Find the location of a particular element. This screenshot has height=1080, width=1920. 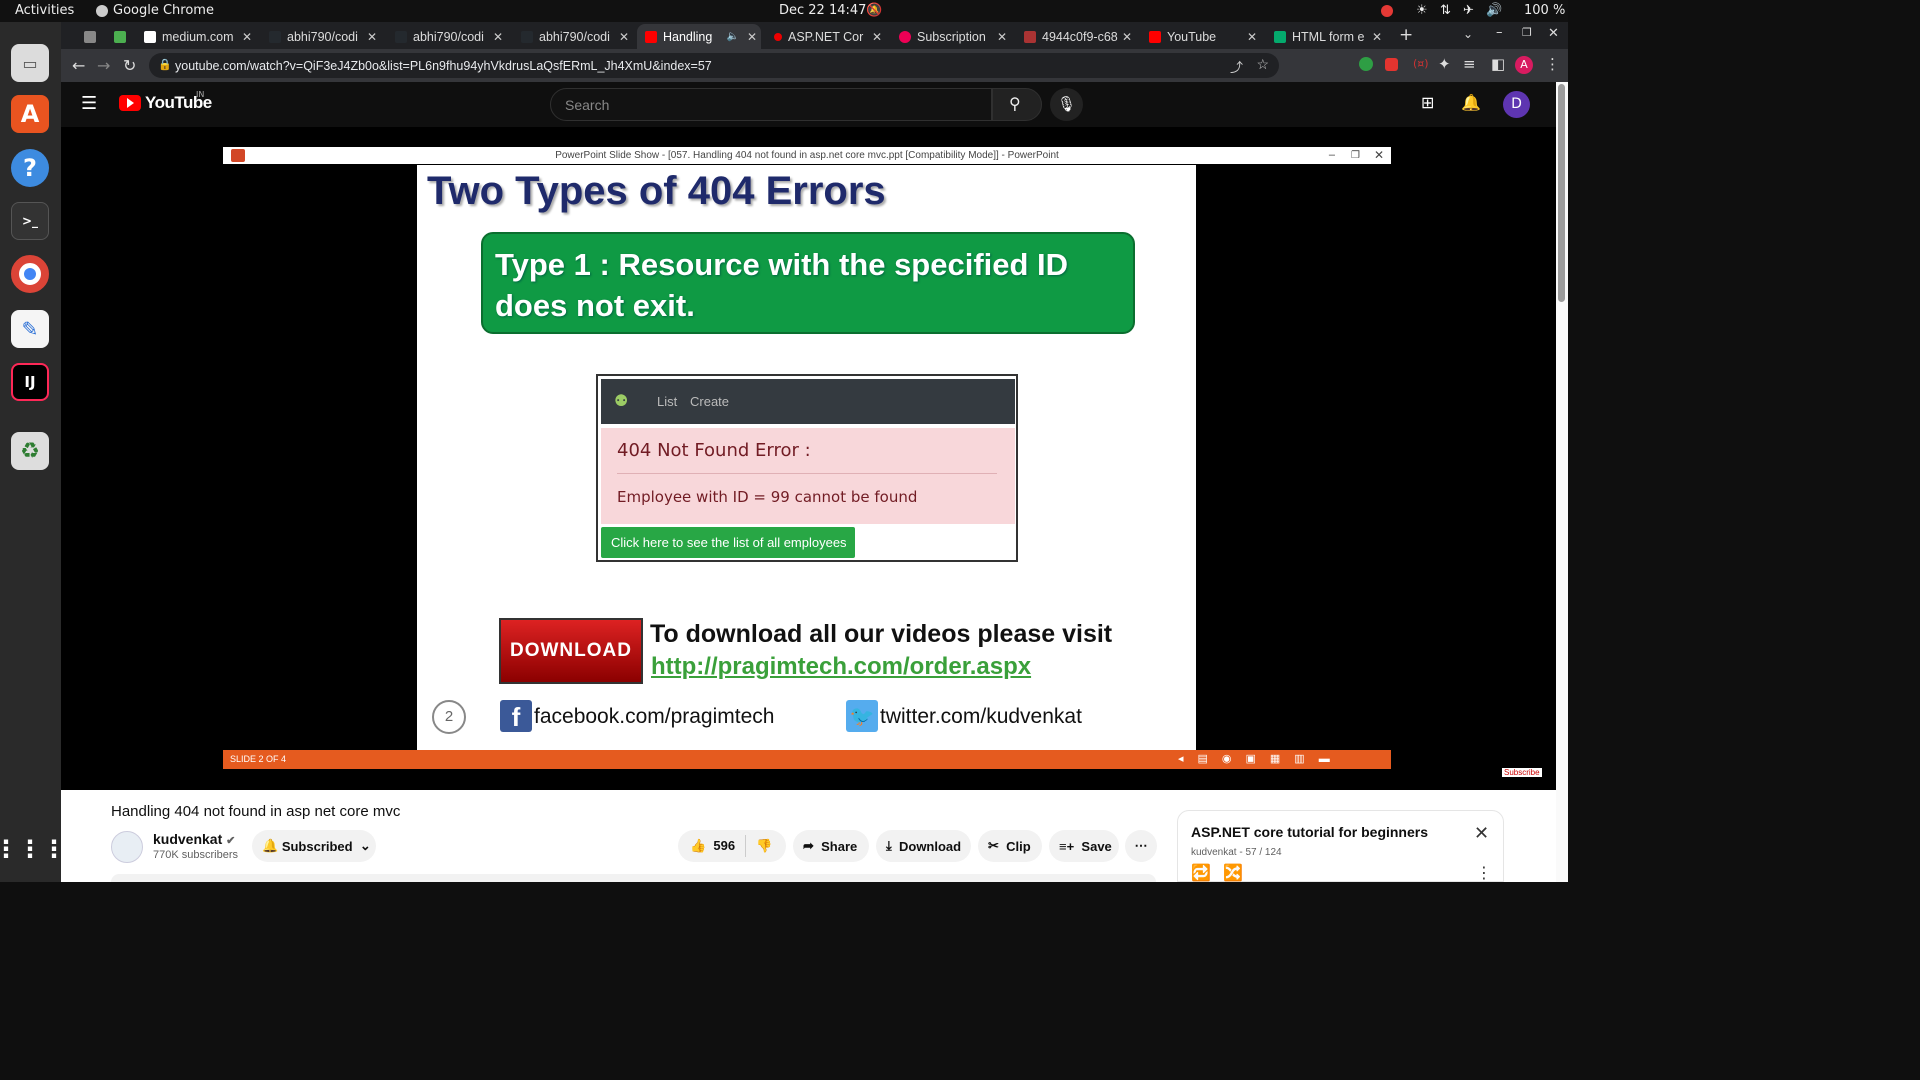

tab-youtube: YouTube ✕ is located at coordinates (1201, 36).